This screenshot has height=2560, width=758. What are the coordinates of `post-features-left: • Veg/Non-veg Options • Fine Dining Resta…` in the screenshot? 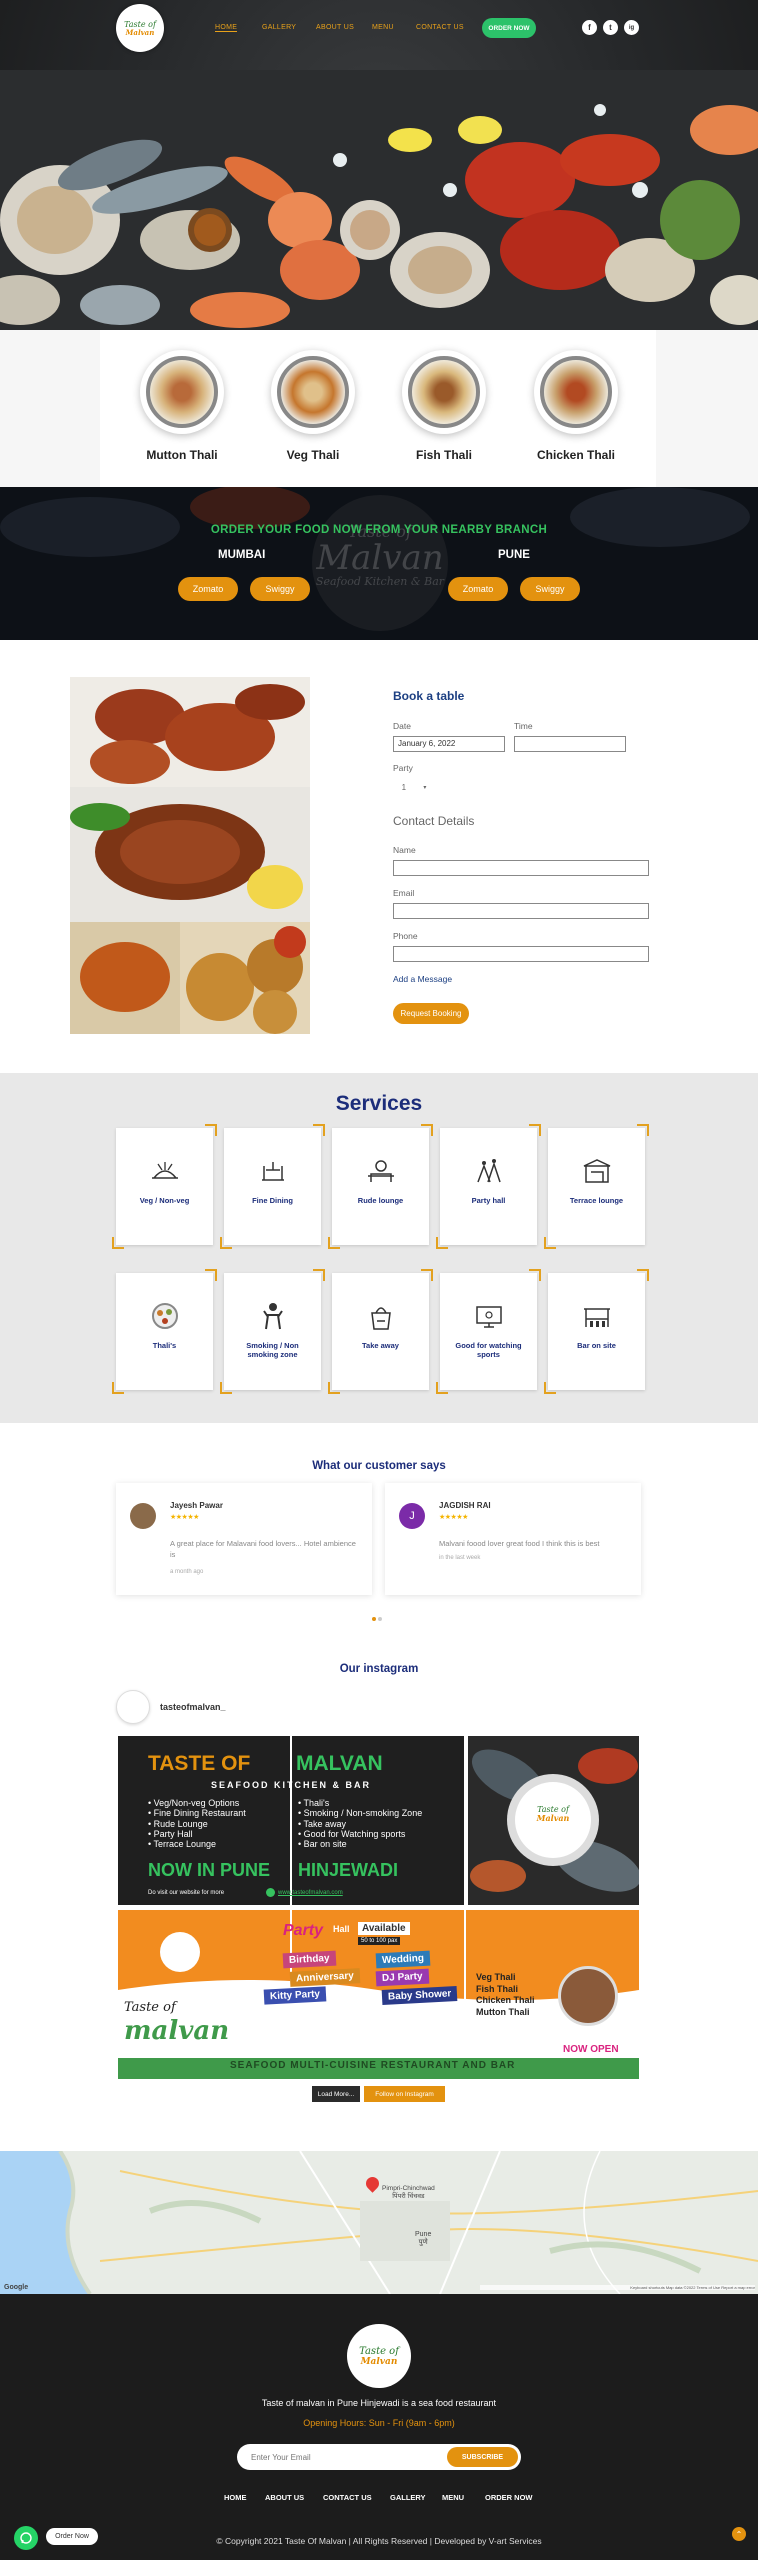 It's located at (197, 1824).